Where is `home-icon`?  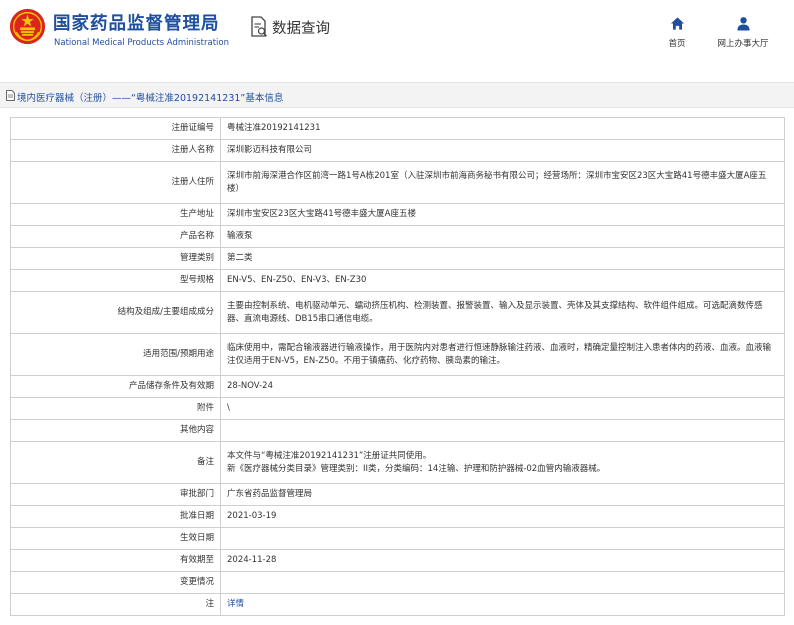
home-icon is located at coordinates (677, 23).